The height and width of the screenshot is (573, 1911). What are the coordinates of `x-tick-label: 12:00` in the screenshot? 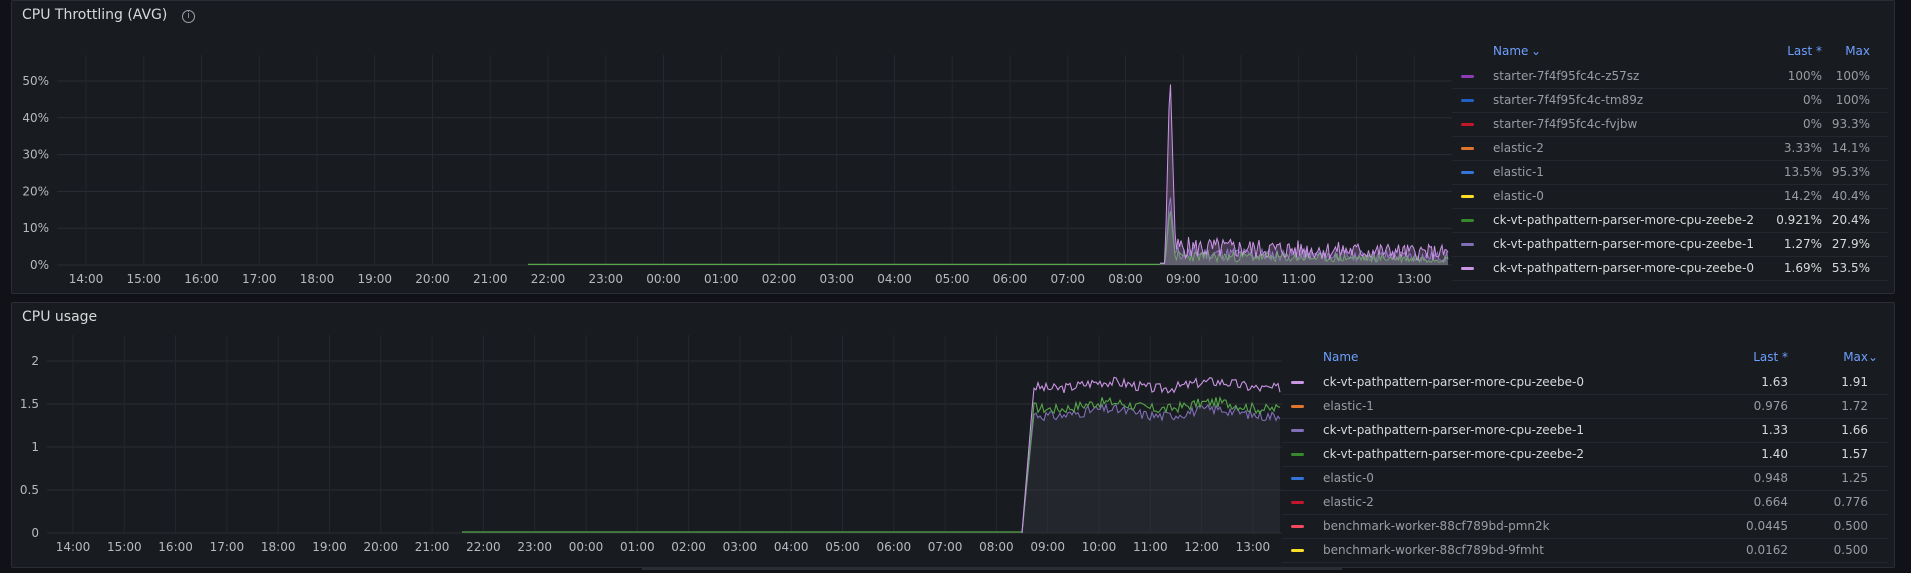 It's located at (1356, 279).